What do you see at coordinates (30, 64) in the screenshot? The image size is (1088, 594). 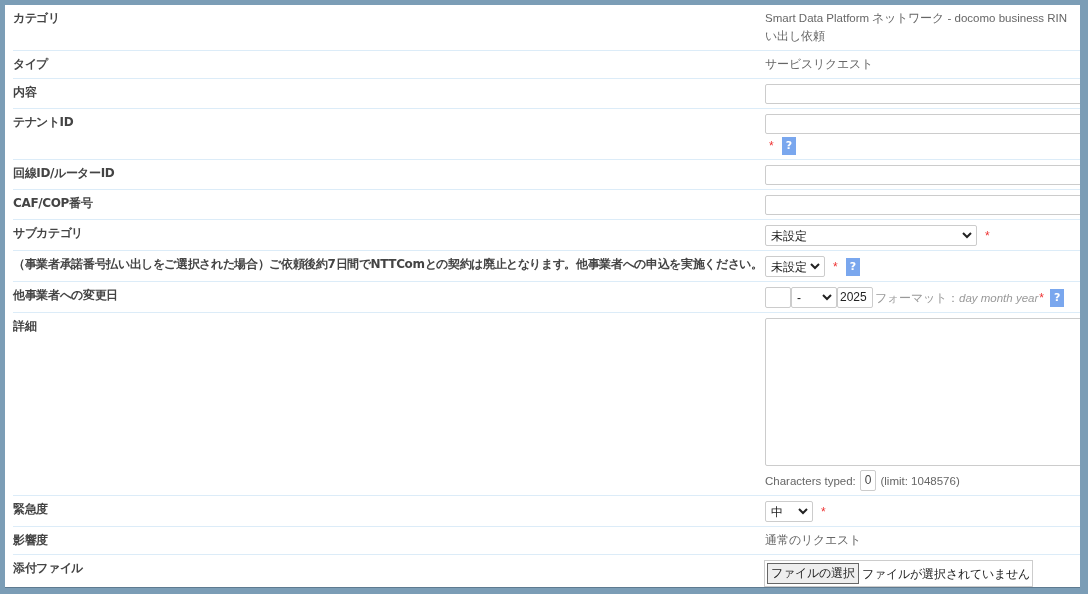 I see `field-label: タイプ` at bounding box center [30, 64].